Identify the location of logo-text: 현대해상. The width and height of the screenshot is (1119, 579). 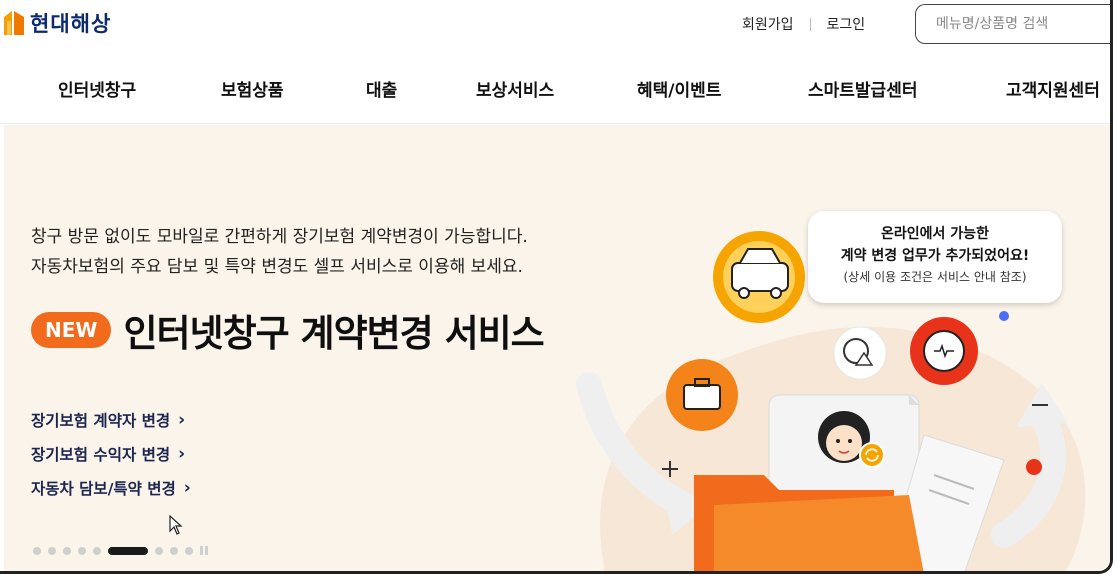
(71, 24).